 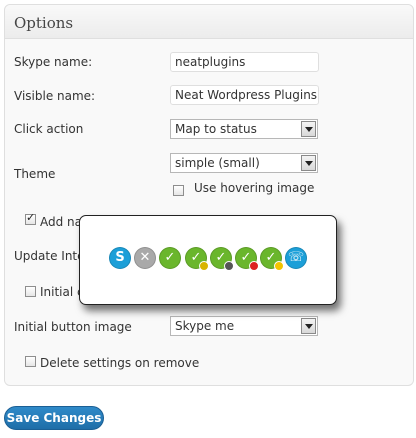 What do you see at coordinates (244, 326) in the screenshot?
I see `initial-image-select: Skype me` at bounding box center [244, 326].